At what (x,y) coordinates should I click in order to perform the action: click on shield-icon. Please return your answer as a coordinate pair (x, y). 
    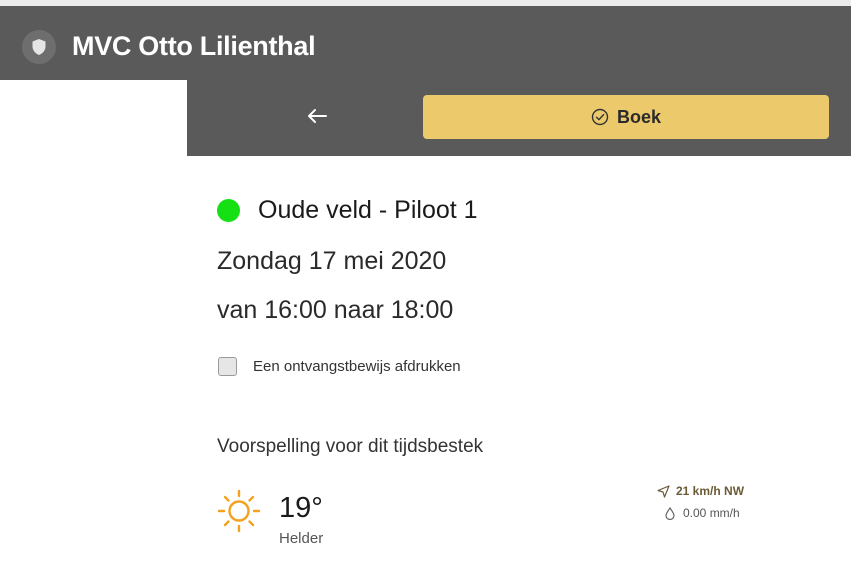
    Looking at the image, I should click on (39, 47).